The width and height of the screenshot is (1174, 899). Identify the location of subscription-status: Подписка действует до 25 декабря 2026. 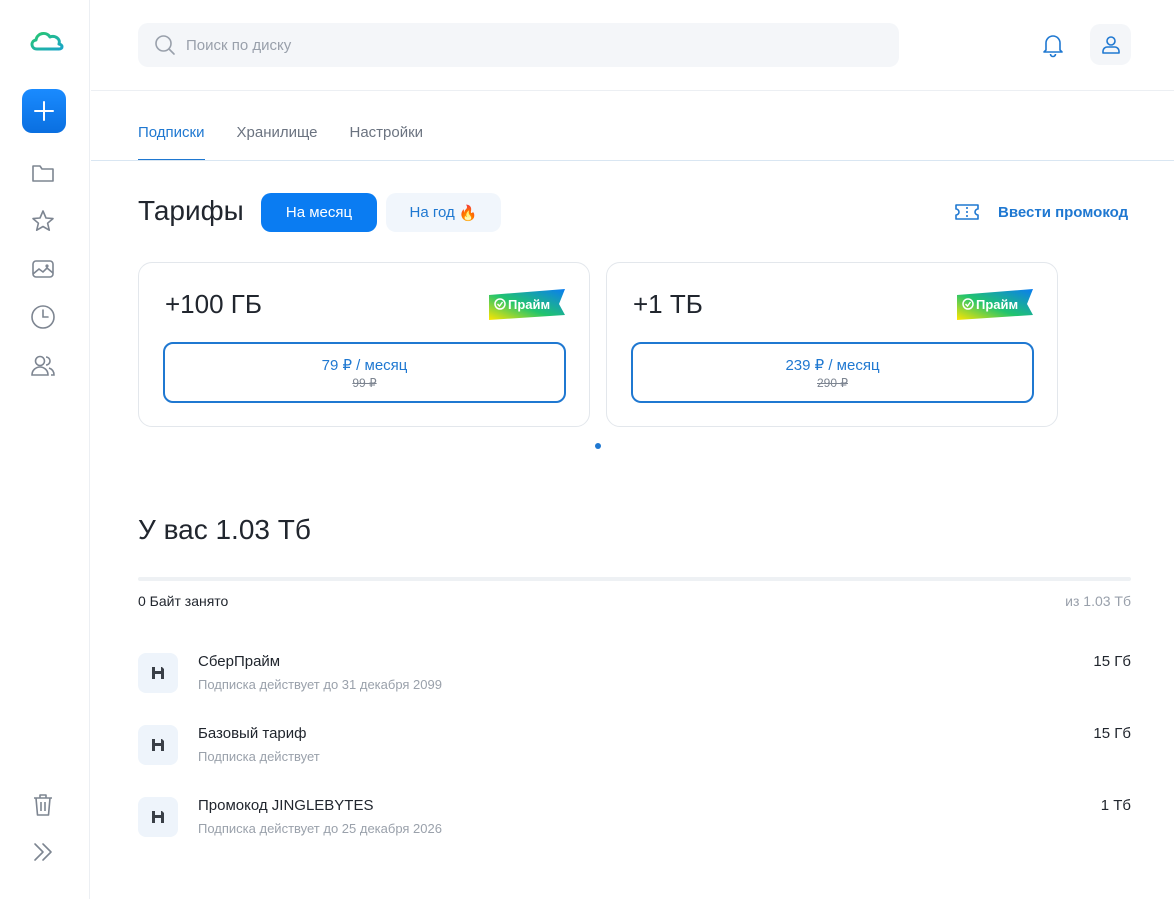
(320, 828).